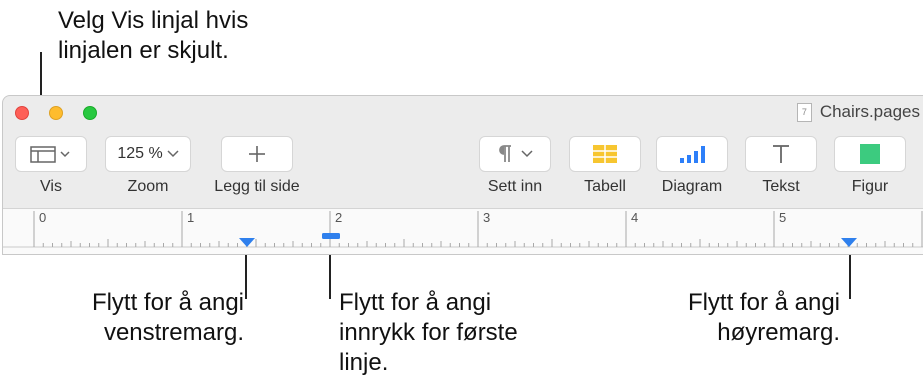 The width and height of the screenshot is (923, 386). I want to click on pilcrow-icon, so click(505, 153).